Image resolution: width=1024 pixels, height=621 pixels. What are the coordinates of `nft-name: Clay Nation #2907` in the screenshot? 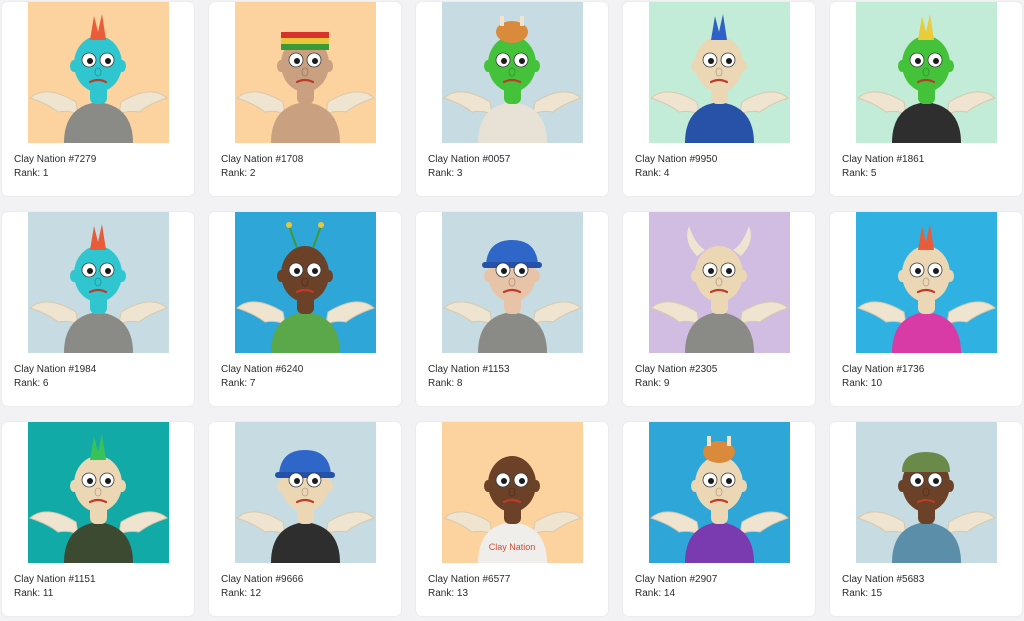 It's located at (676, 579).